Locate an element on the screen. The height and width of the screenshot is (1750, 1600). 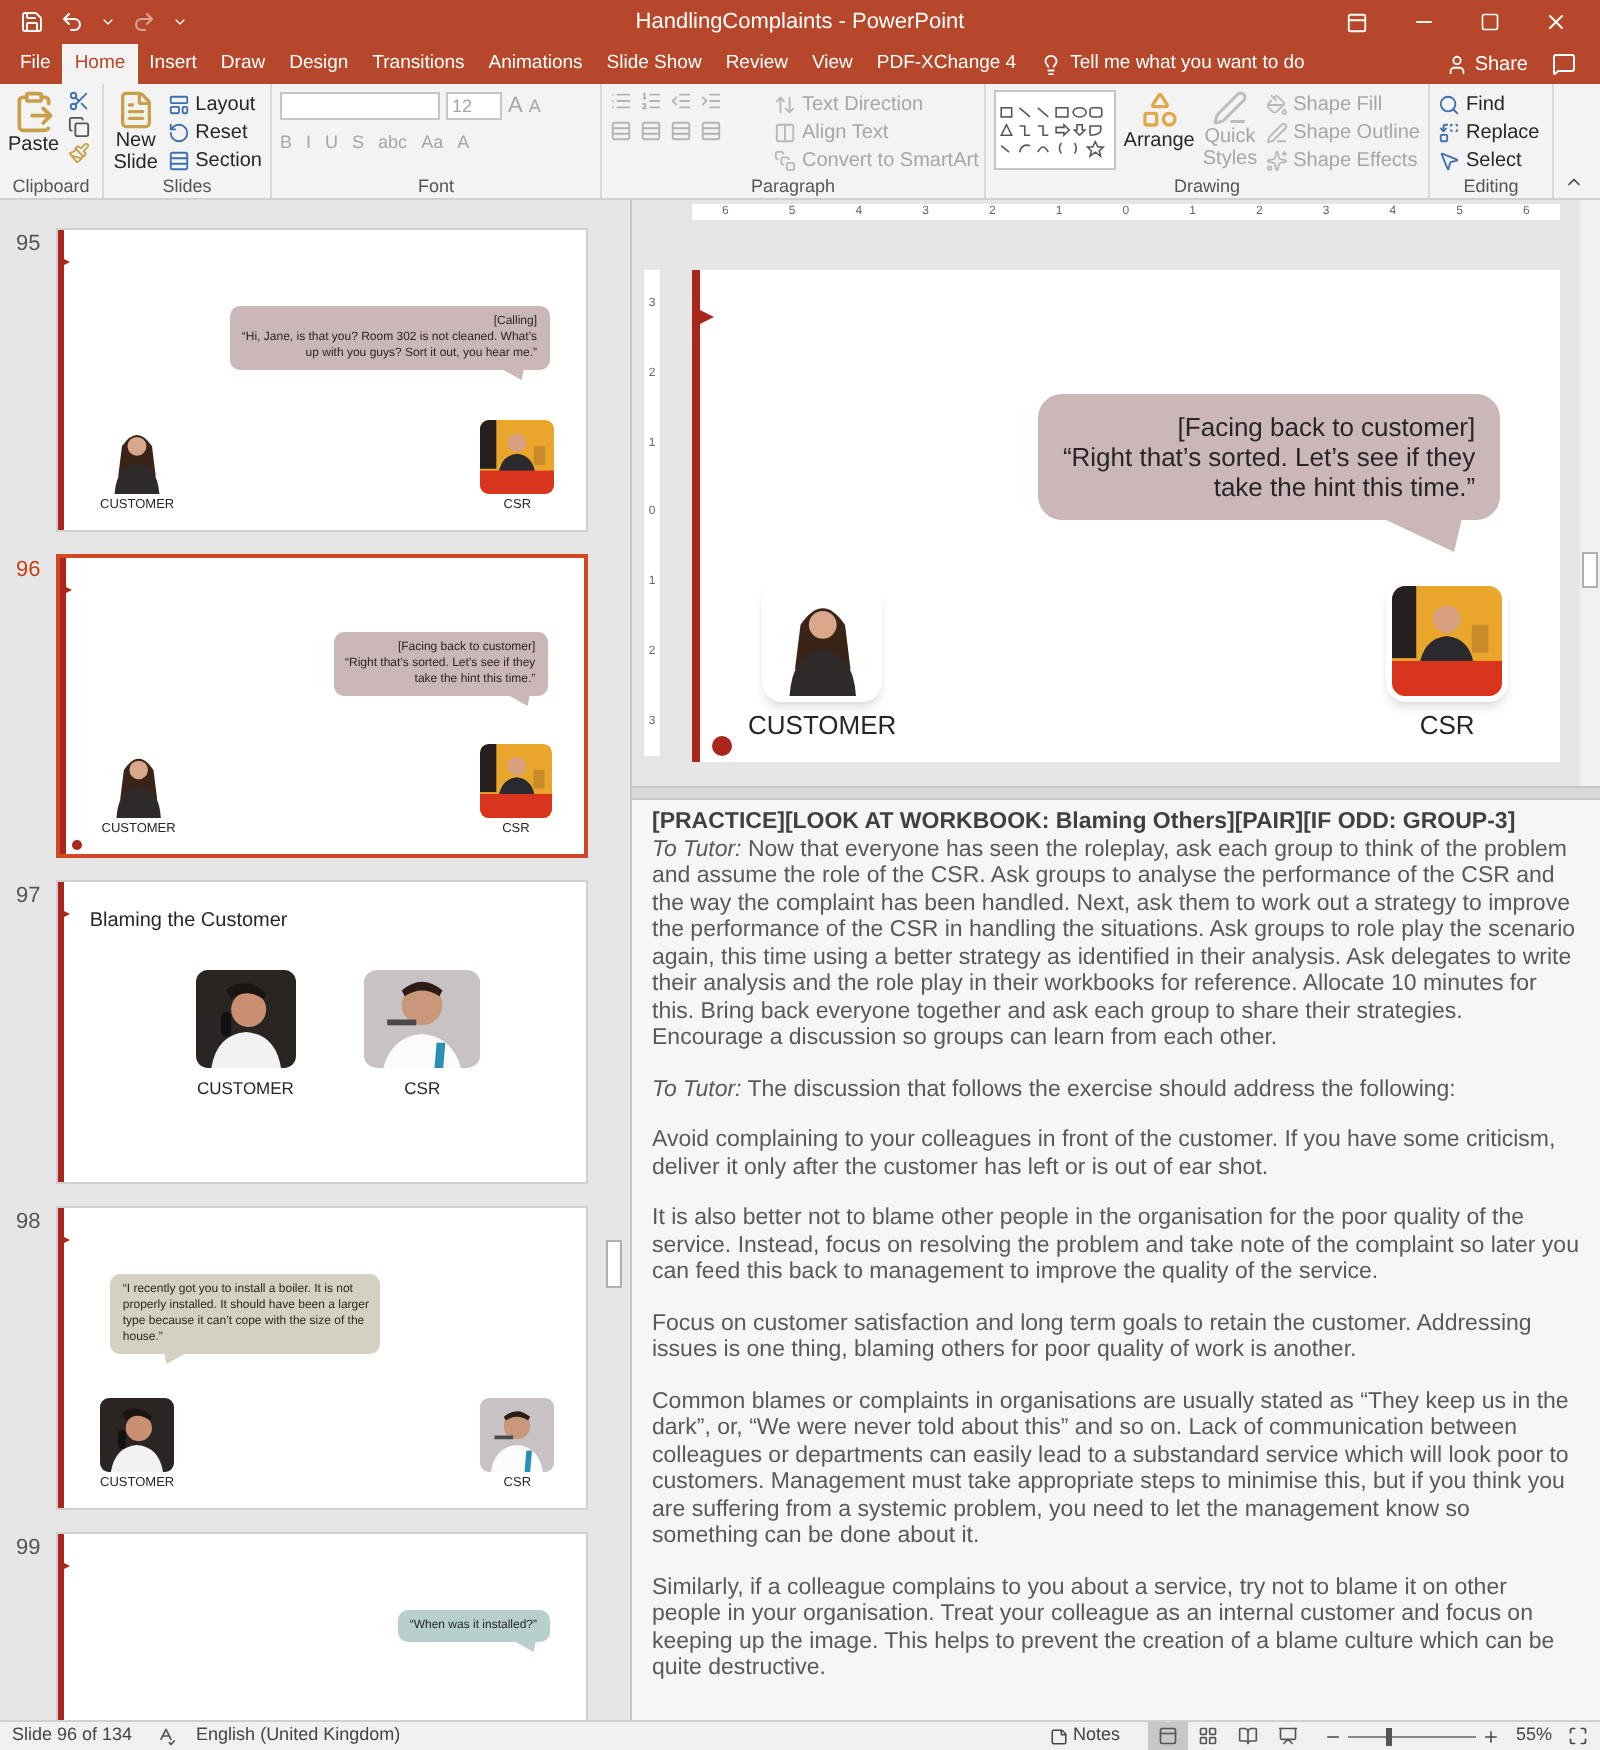
new-slide-button: New Slide is located at coordinates (136, 132).